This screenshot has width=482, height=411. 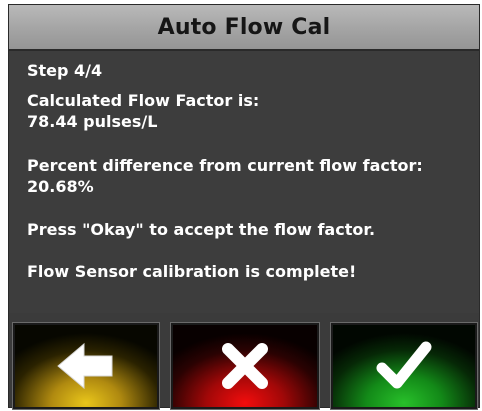 I want to click on flow-factor-value: 78.44 pulses/L, so click(x=92, y=121).